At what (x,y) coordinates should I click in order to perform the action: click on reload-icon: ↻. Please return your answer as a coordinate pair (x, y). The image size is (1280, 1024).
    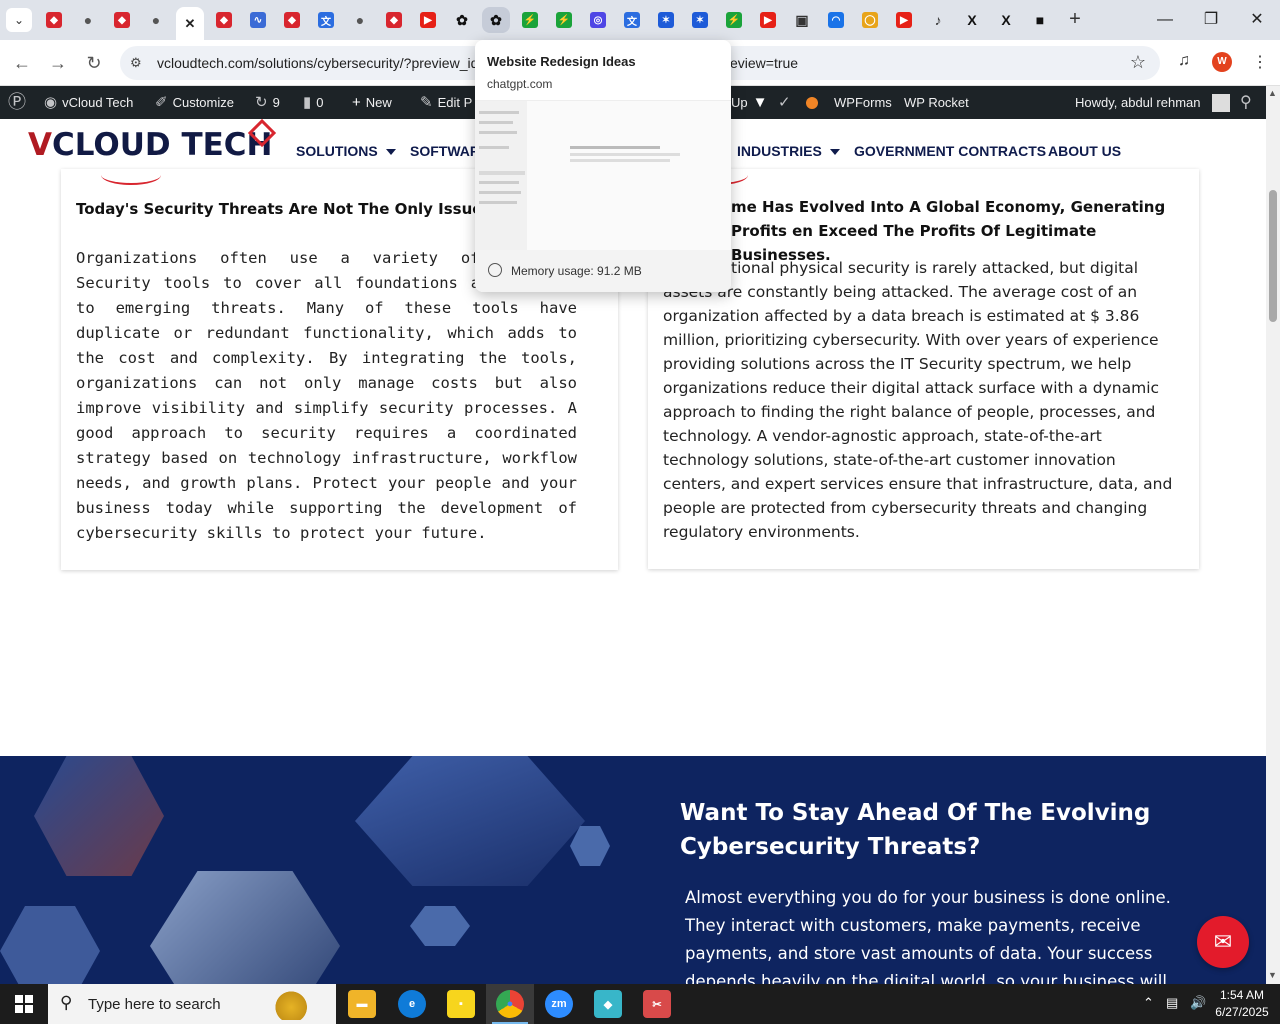
    Looking at the image, I should click on (94, 63).